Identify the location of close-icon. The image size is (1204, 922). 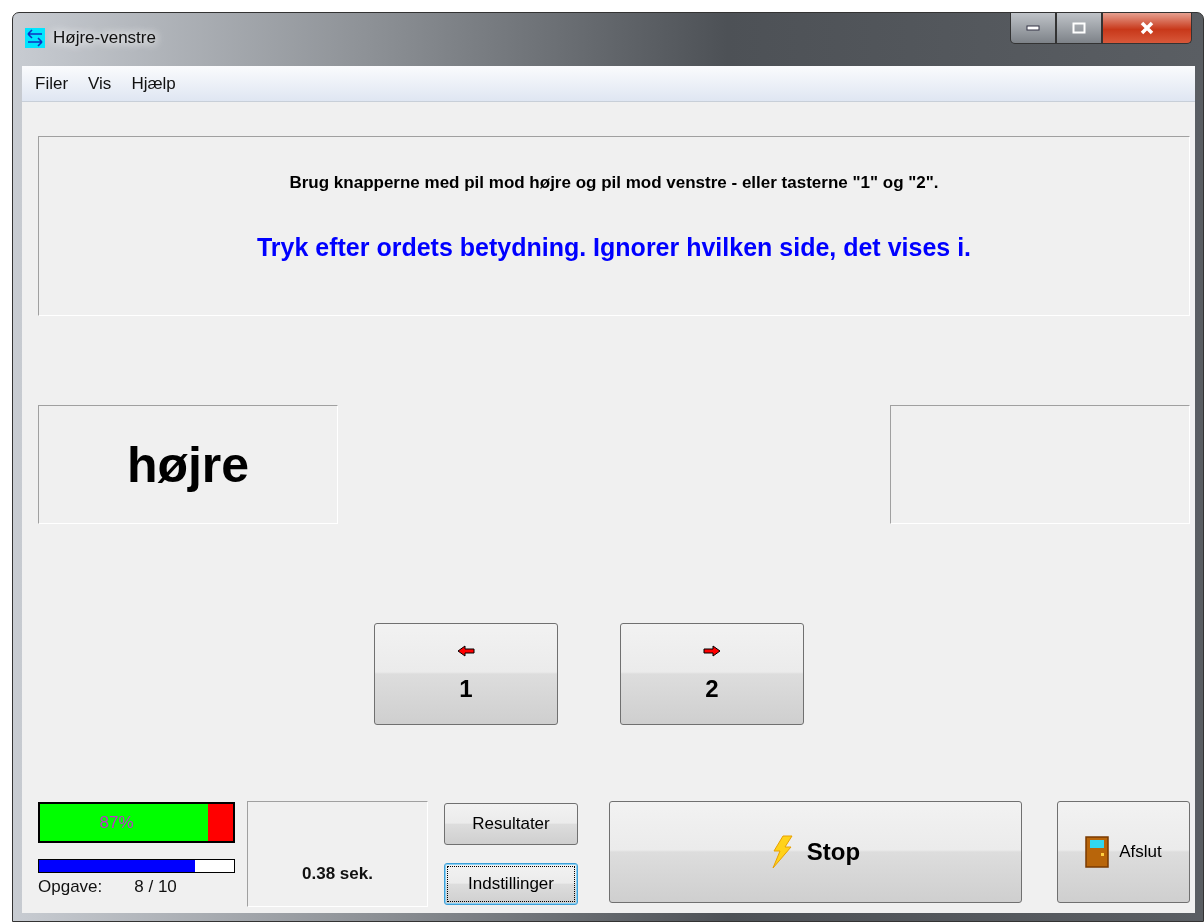
(1147, 28).